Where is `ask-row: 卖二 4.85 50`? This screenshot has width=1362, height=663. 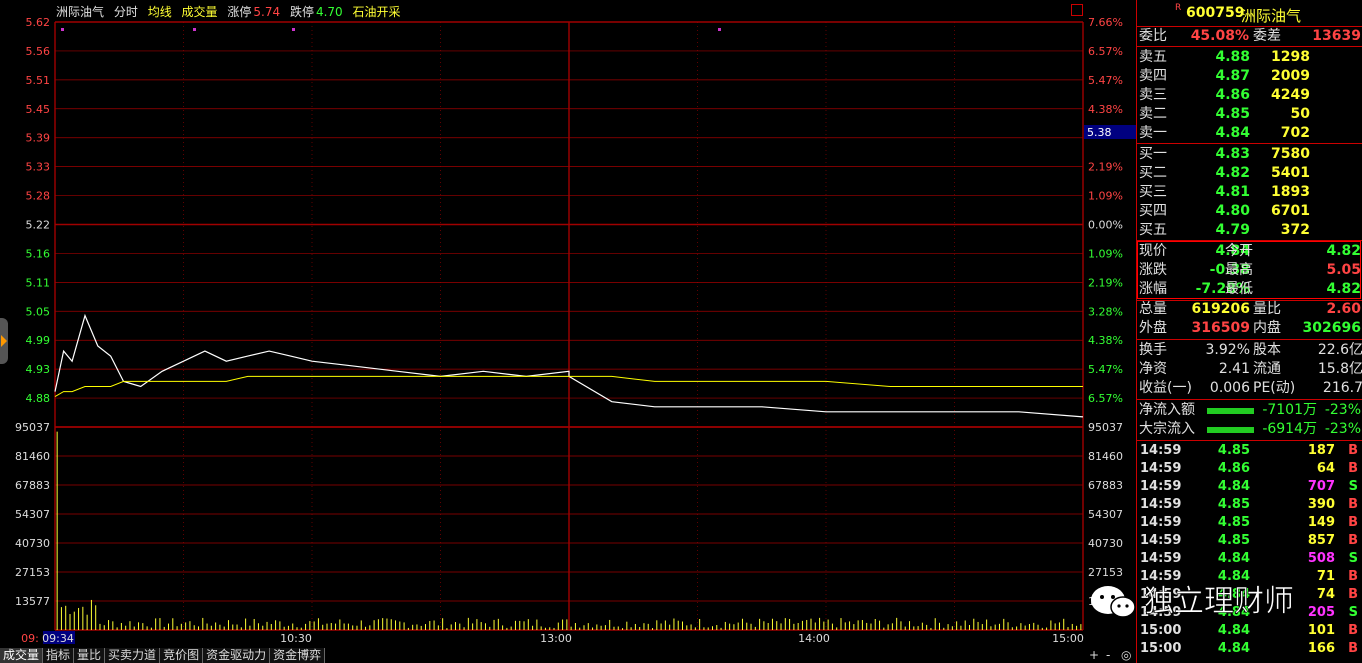
ask-row: 卖二 4.85 50 is located at coordinates (1249, 114).